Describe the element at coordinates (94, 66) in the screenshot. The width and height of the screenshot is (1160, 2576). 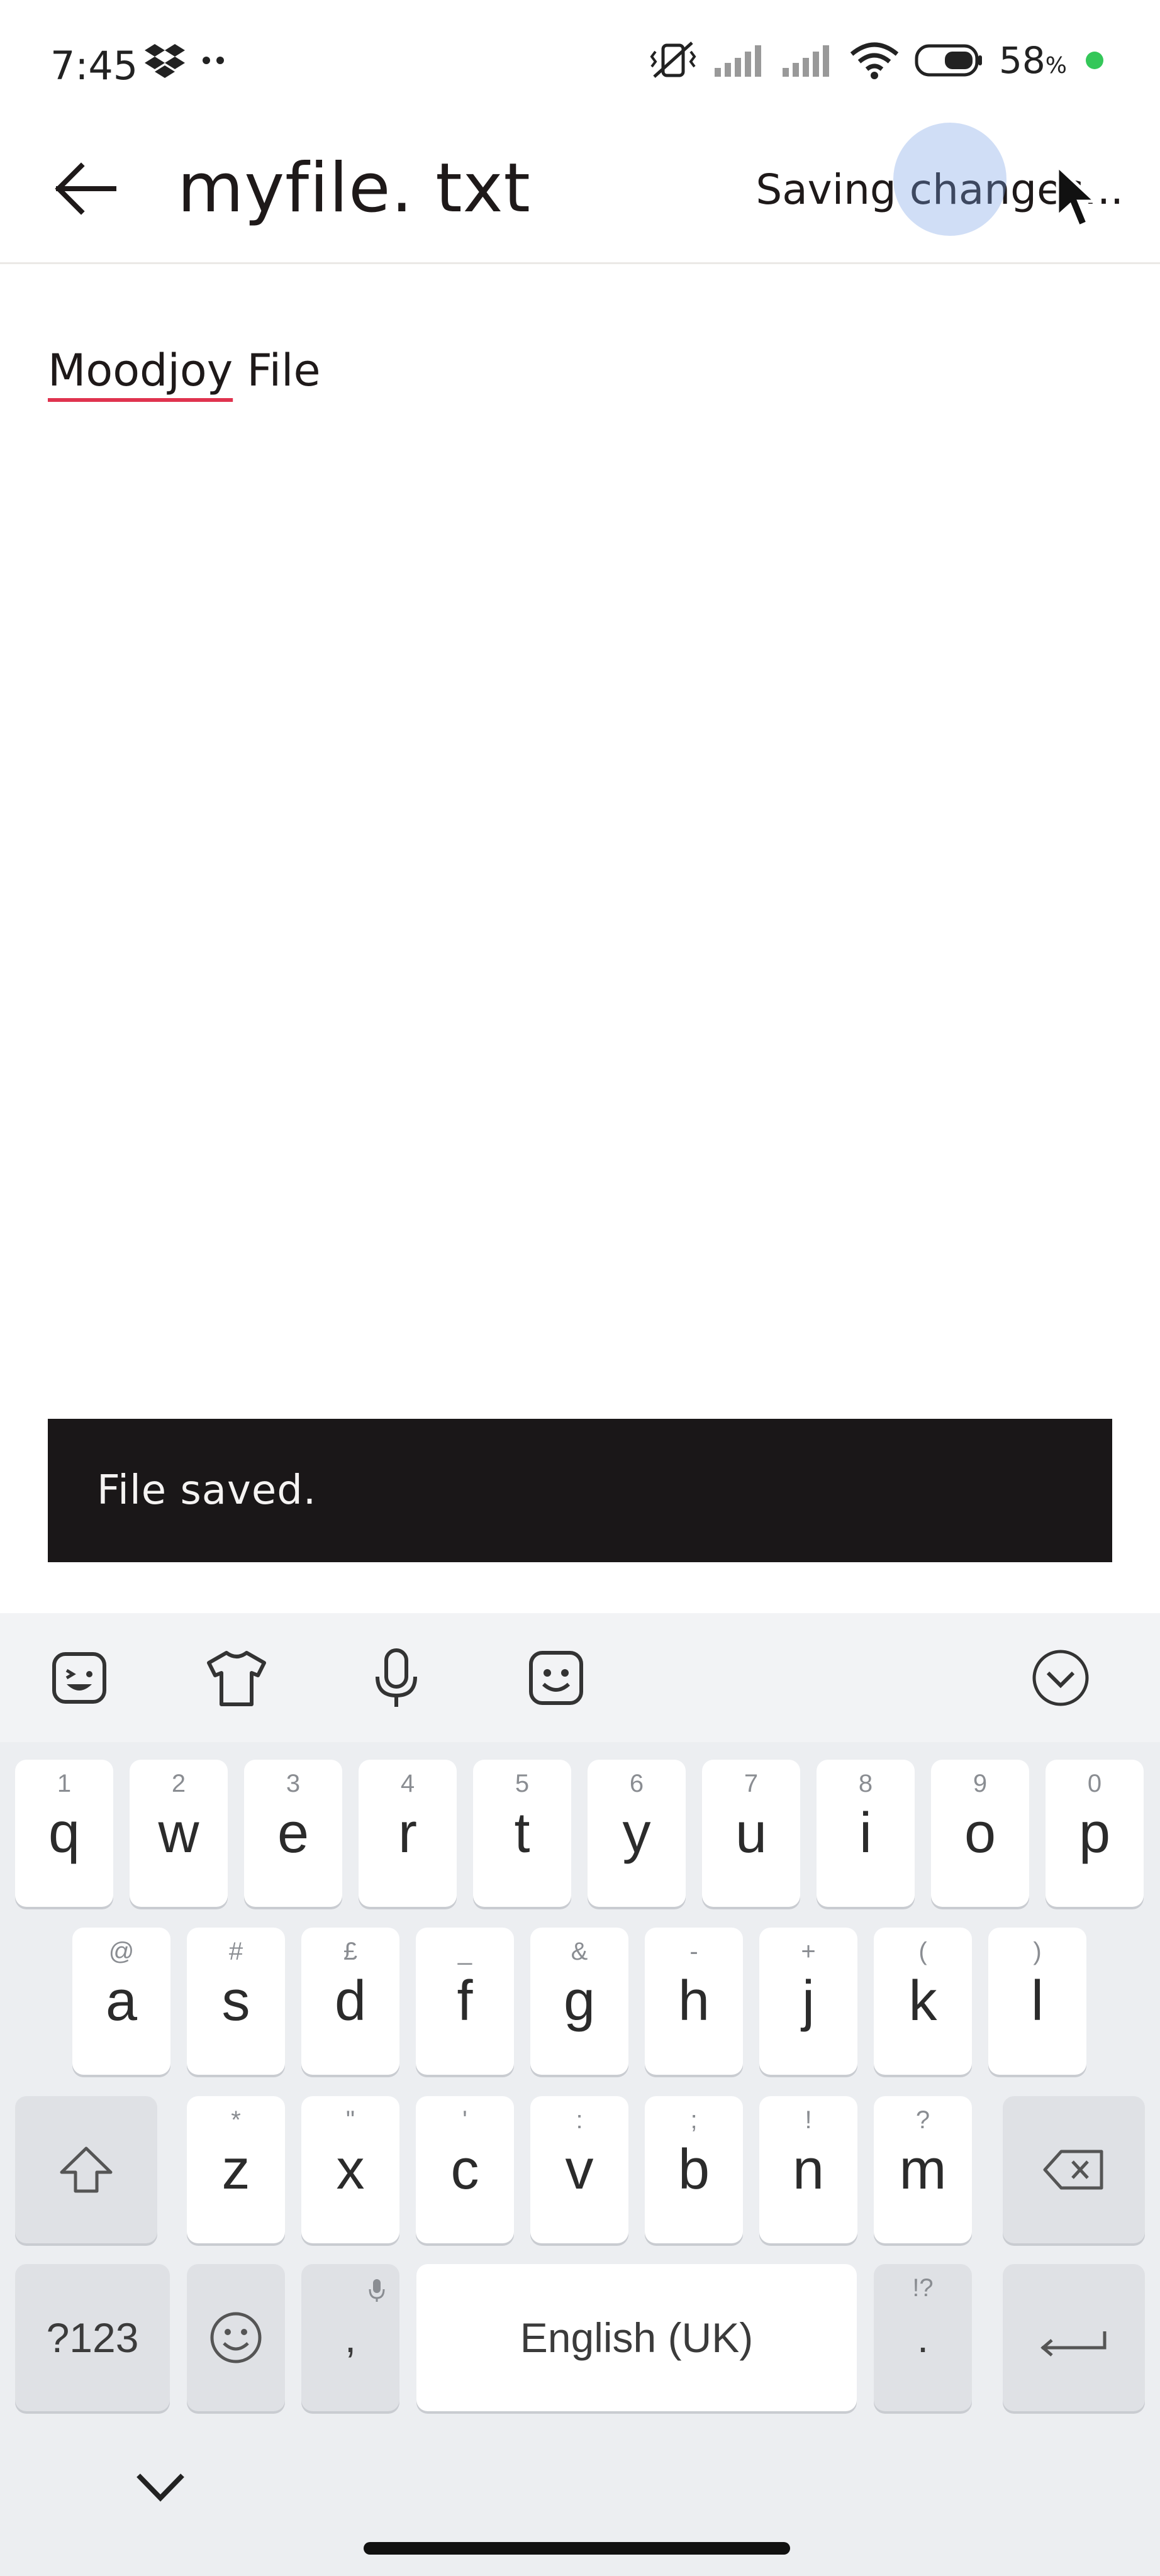
I see `status-time: 7:45` at that location.